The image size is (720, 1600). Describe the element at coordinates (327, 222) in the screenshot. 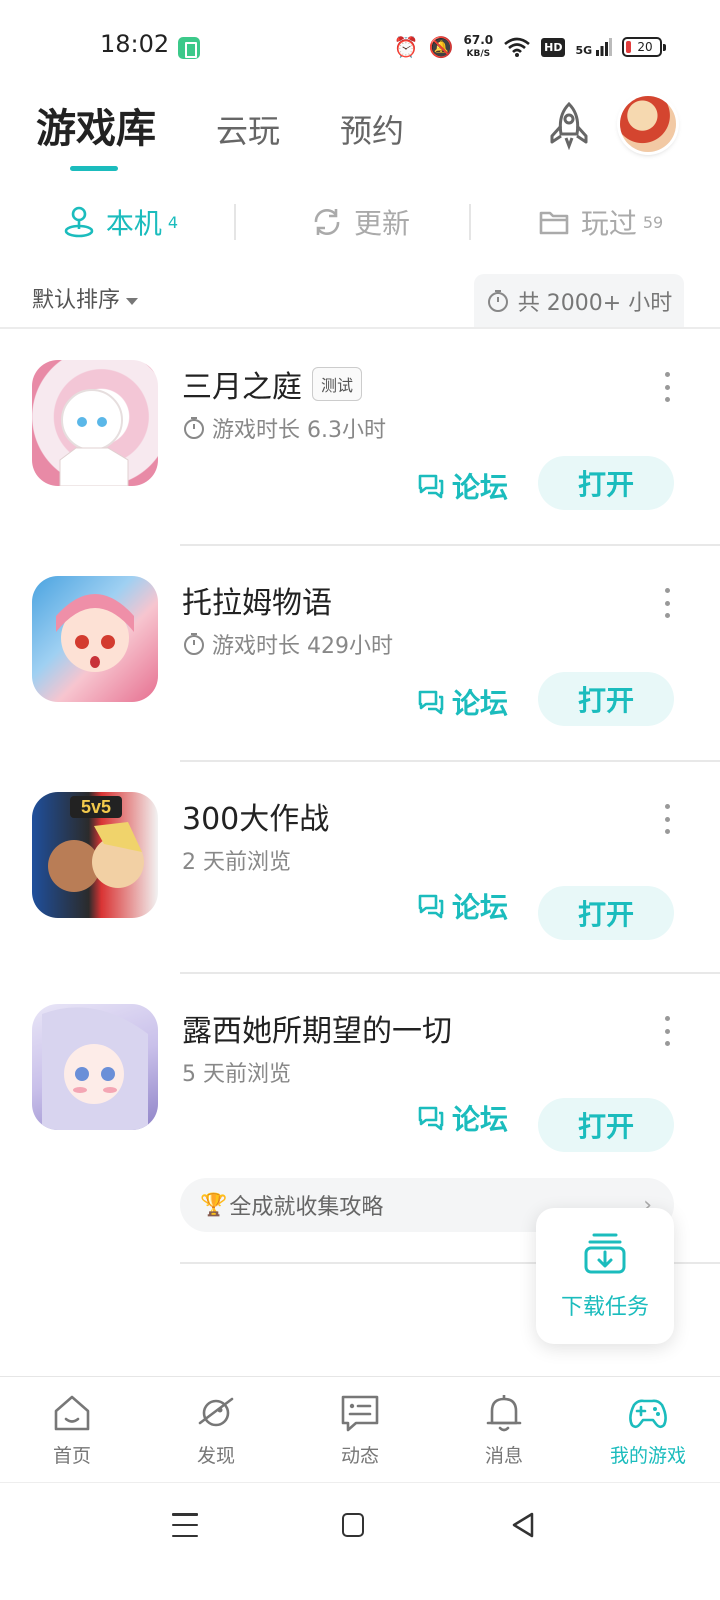

I see `refresh-icon` at that location.